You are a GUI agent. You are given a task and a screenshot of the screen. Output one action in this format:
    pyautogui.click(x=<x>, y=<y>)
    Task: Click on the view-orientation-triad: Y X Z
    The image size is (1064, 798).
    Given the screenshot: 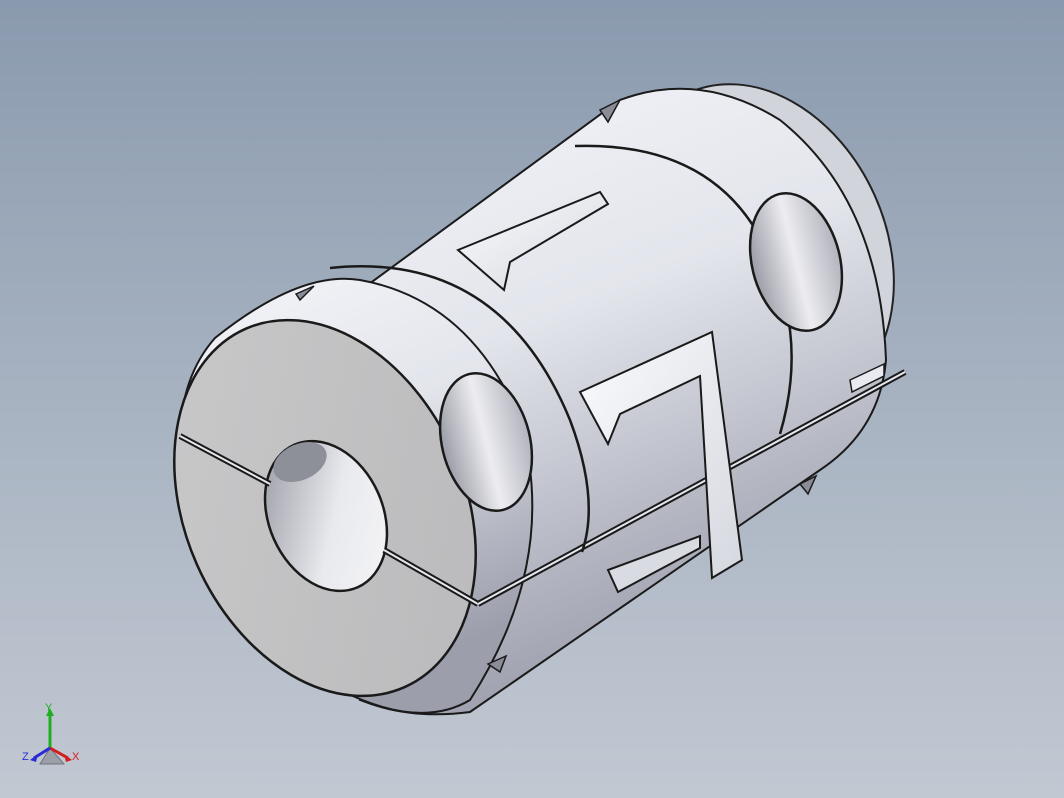 What is the action you would take?
    pyautogui.click(x=53, y=737)
    